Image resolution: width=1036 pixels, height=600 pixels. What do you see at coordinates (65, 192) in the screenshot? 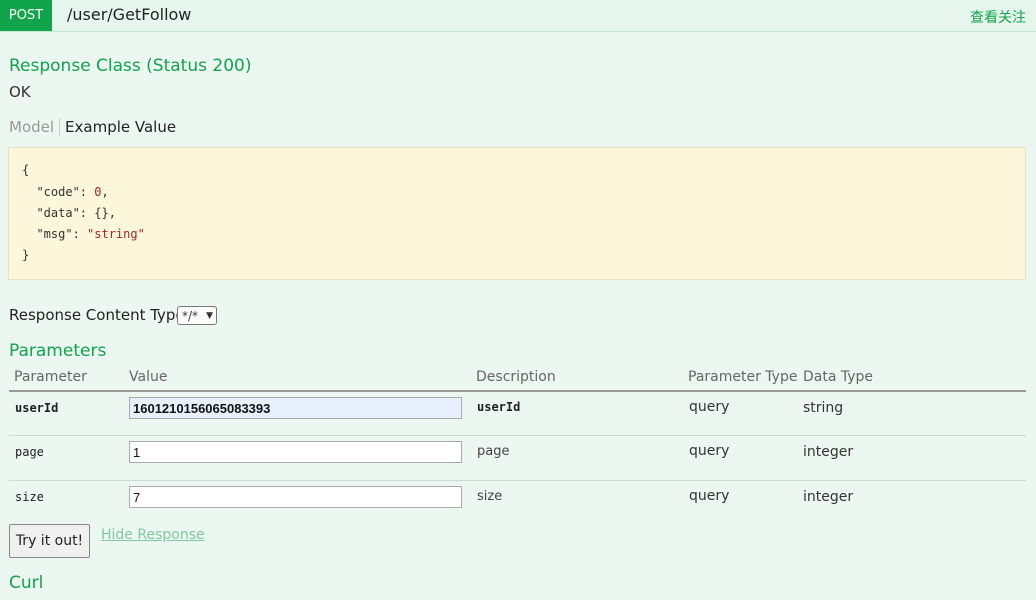
I see `code-line: "code": 0,` at bounding box center [65, 192].